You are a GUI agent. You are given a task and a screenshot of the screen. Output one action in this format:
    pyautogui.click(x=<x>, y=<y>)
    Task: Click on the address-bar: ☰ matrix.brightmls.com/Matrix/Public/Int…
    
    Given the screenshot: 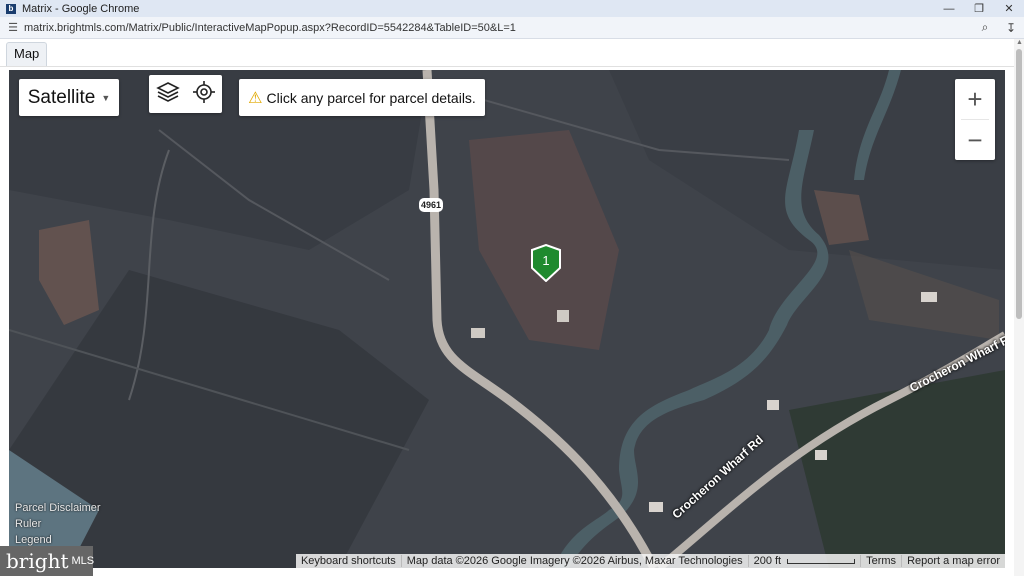 What is the action you would take?
    pyautogui.click(x=512, y=28)
    